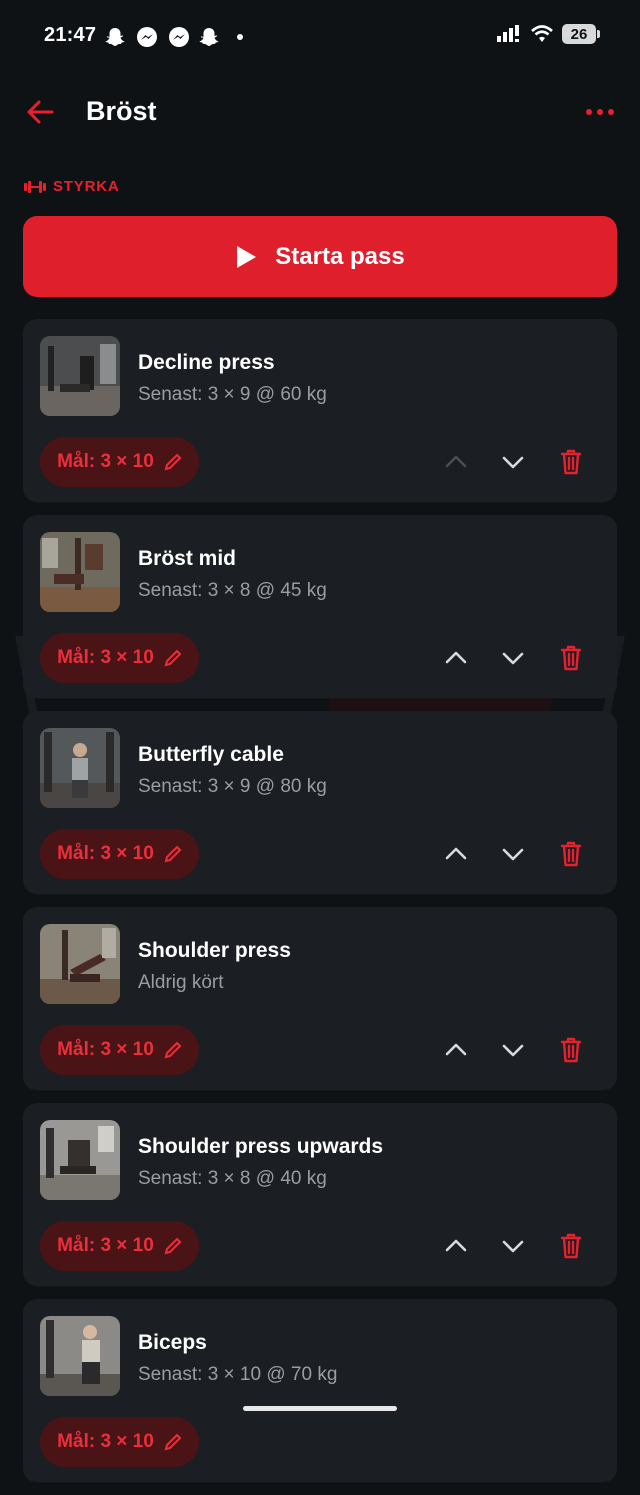 The width and height of the screenshot is (640, 1495). Describe the element at coordinates (232, 394) in the screenshot. I see `exercise-last-result: Senast: 3 × 9 @ 60 kg` at that location.